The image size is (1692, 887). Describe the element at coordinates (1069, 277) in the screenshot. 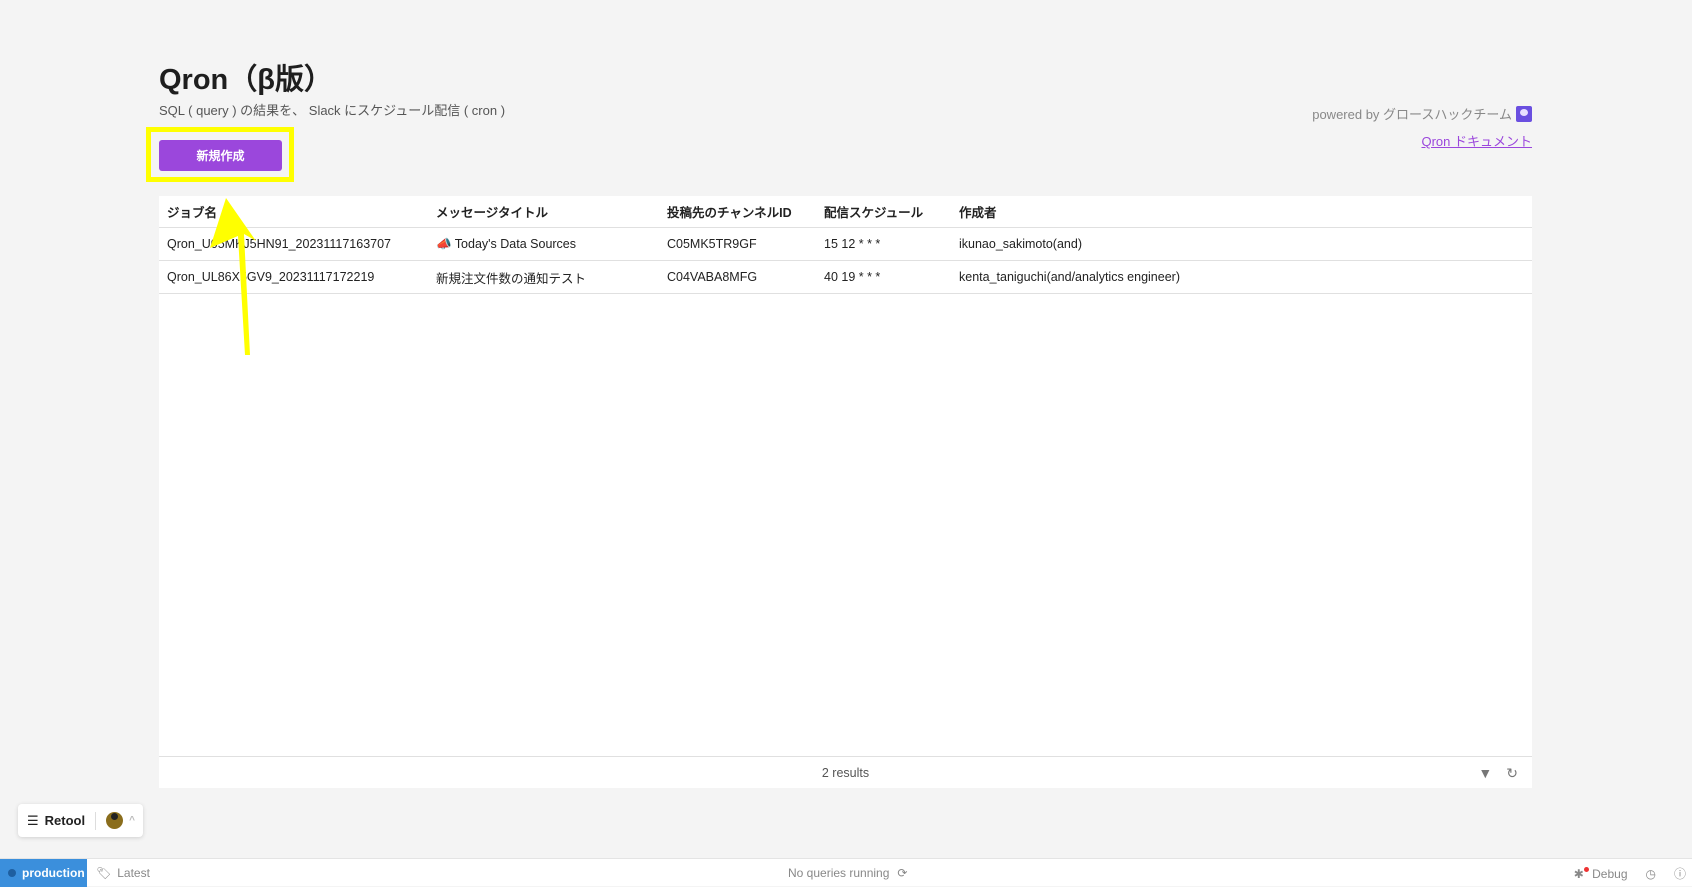

I see `cell-author: kenta_taniguchi(and/analytics engineer)` at that location.